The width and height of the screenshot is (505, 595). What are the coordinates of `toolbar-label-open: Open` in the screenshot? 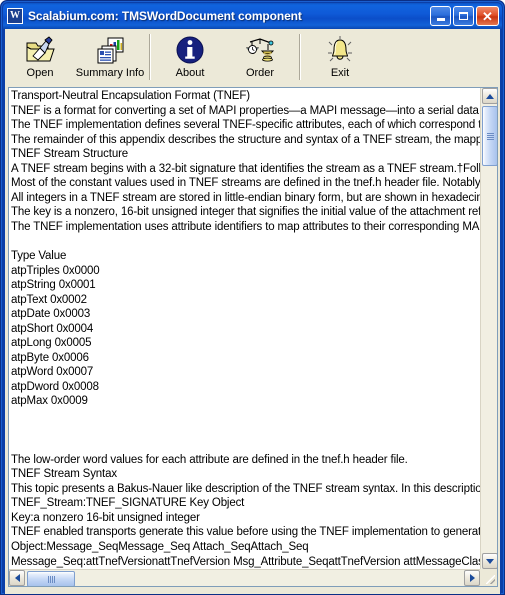 It's located at (40, 73).